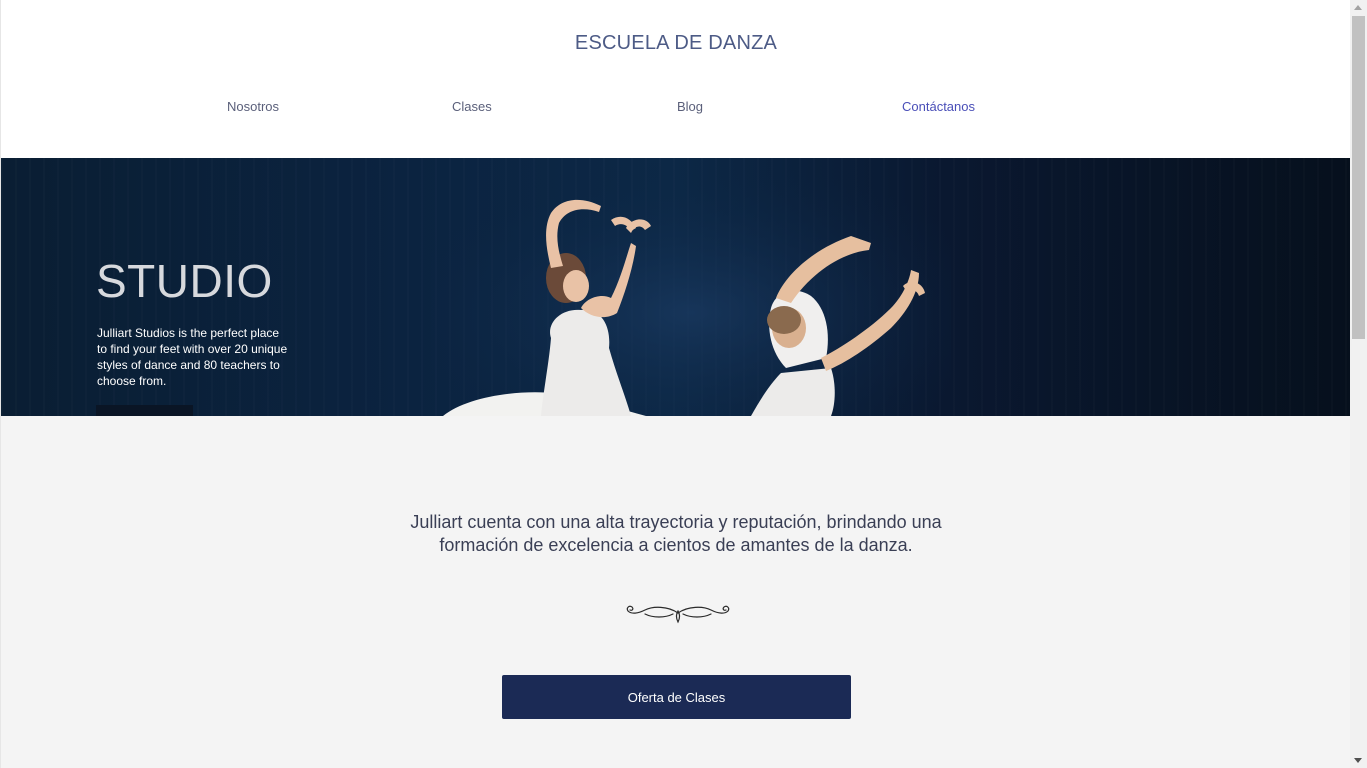 The image size is (1367, 768). Describe the element at coordinates (472, 106) in the screenshot. I see `nav-item-clases: Clases` at that location.